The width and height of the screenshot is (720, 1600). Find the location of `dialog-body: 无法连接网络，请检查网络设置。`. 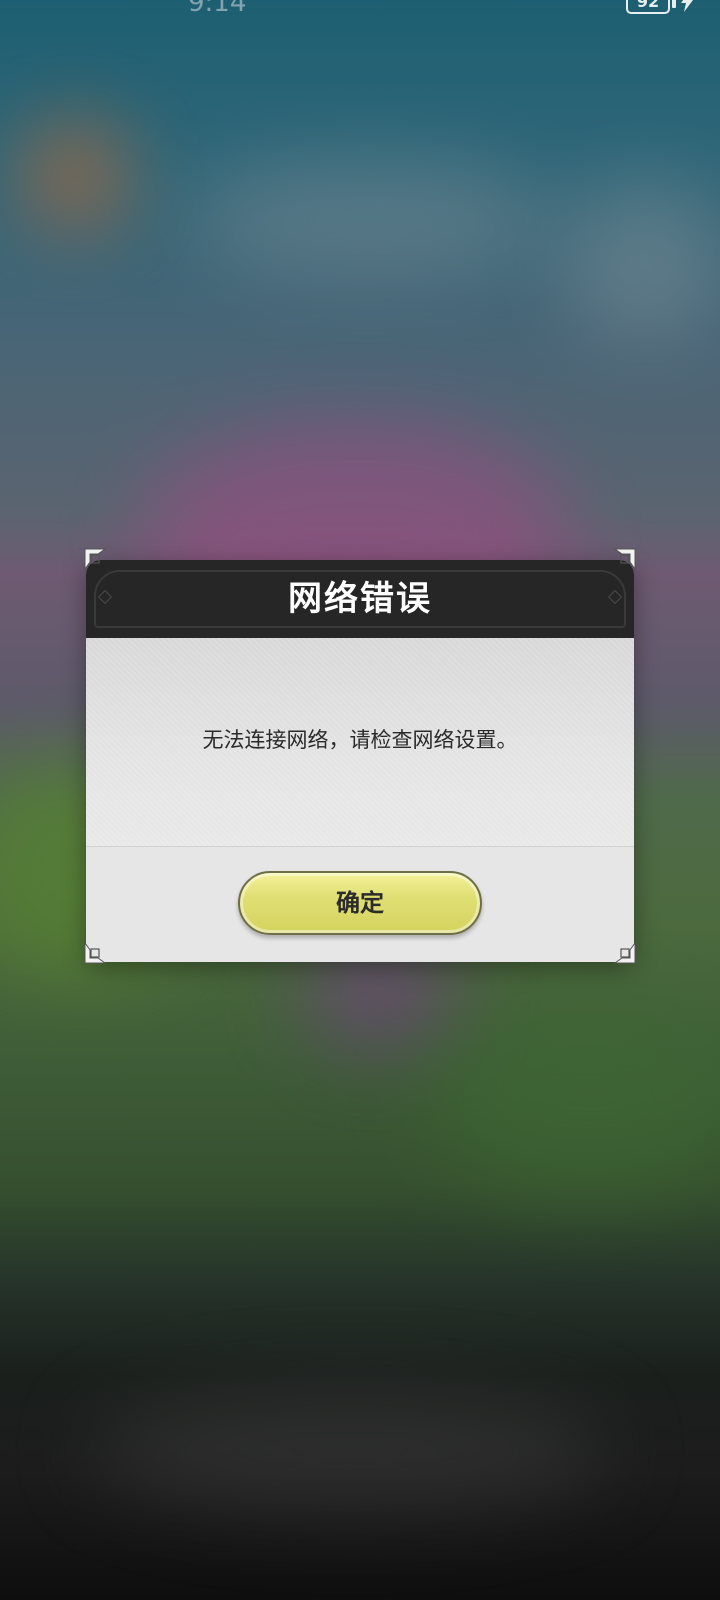

dialog-body: 无法连接网络，请检查网络设置。 is located at coordinates (360, 742).